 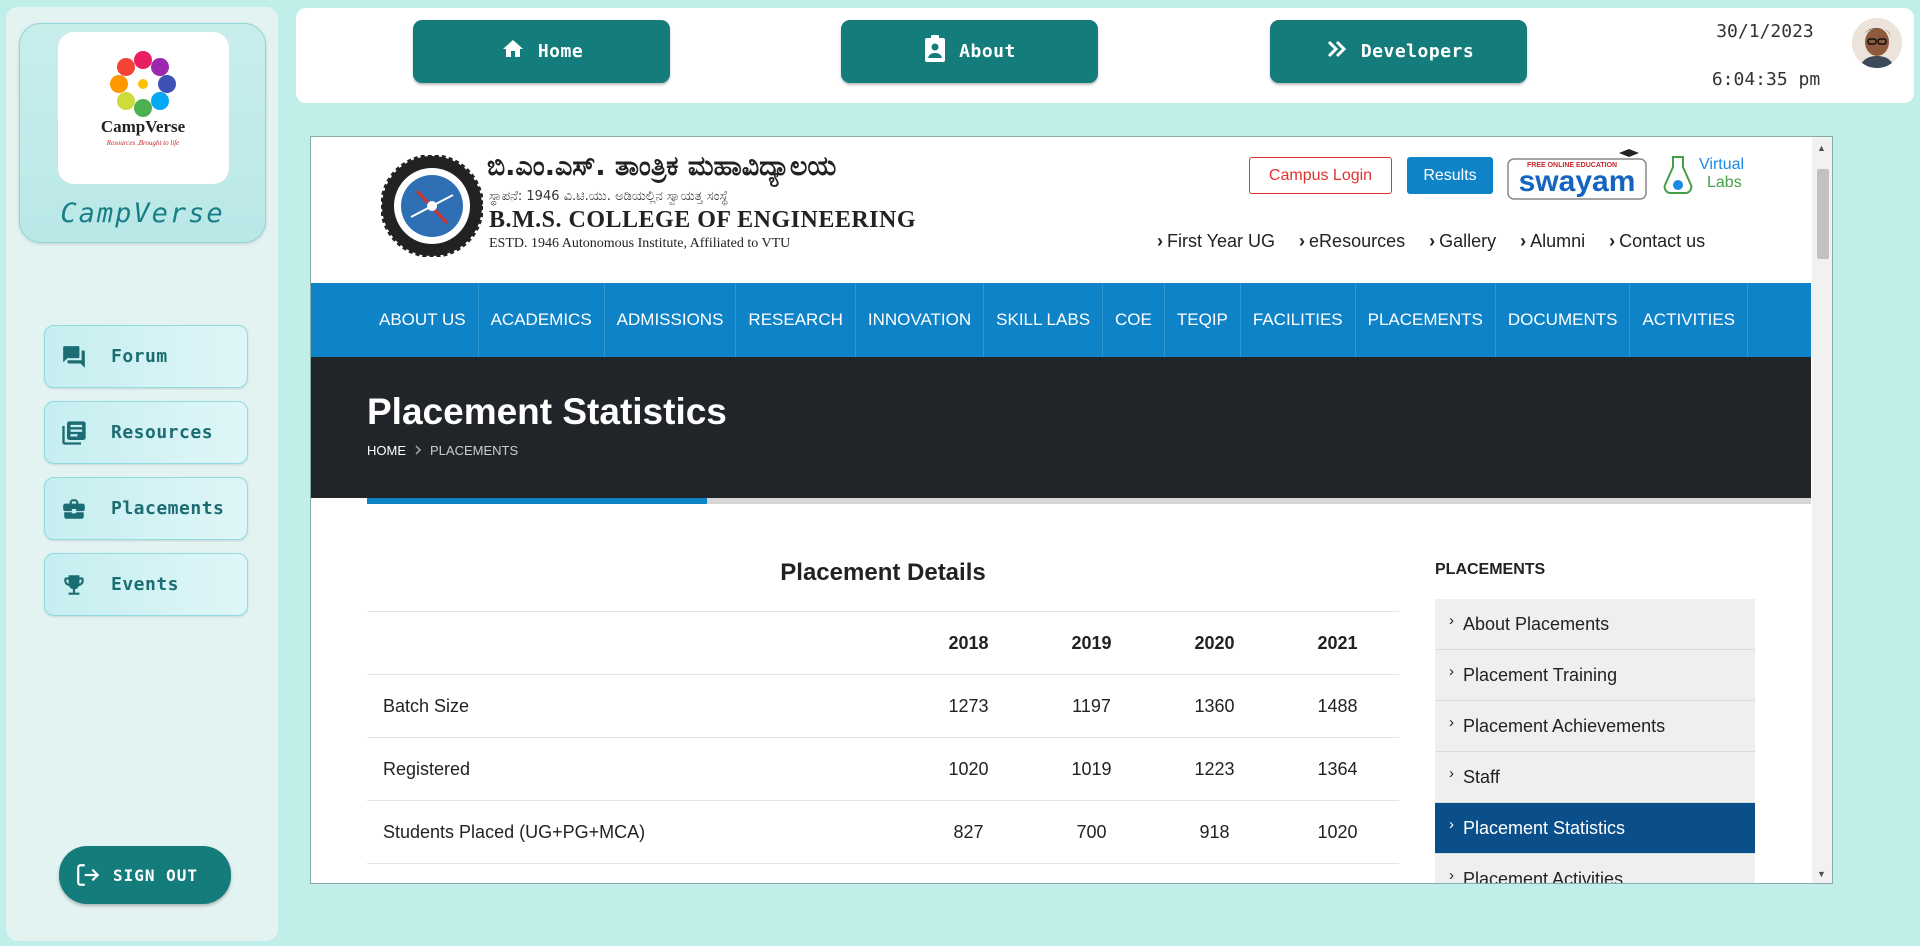 I want to click on developers-button: Developers, so click(x=1398, y=51).